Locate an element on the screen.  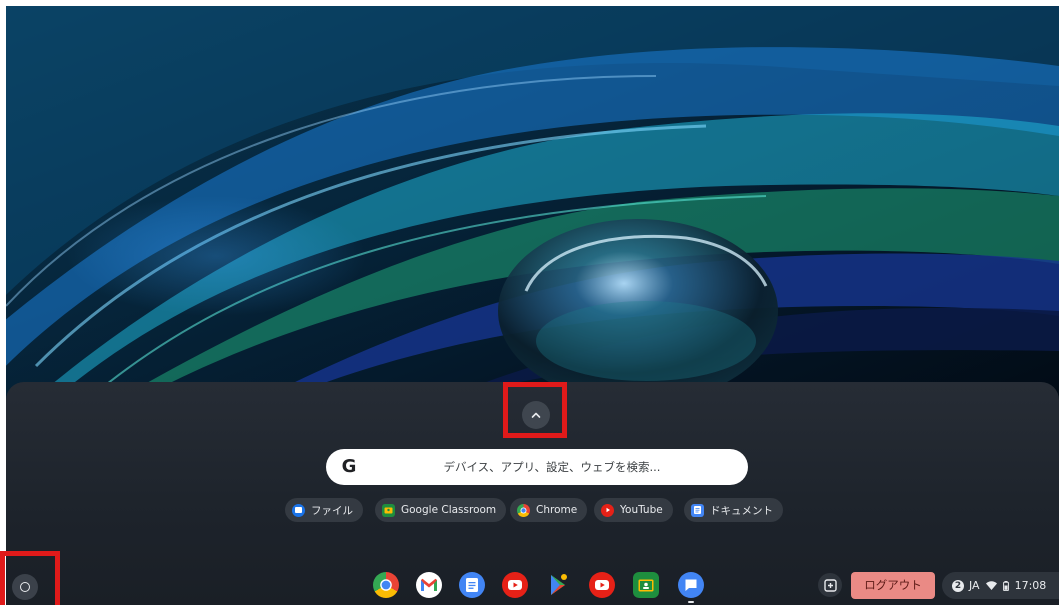
chip-label: YouTube is located at coordinates (641, 510).